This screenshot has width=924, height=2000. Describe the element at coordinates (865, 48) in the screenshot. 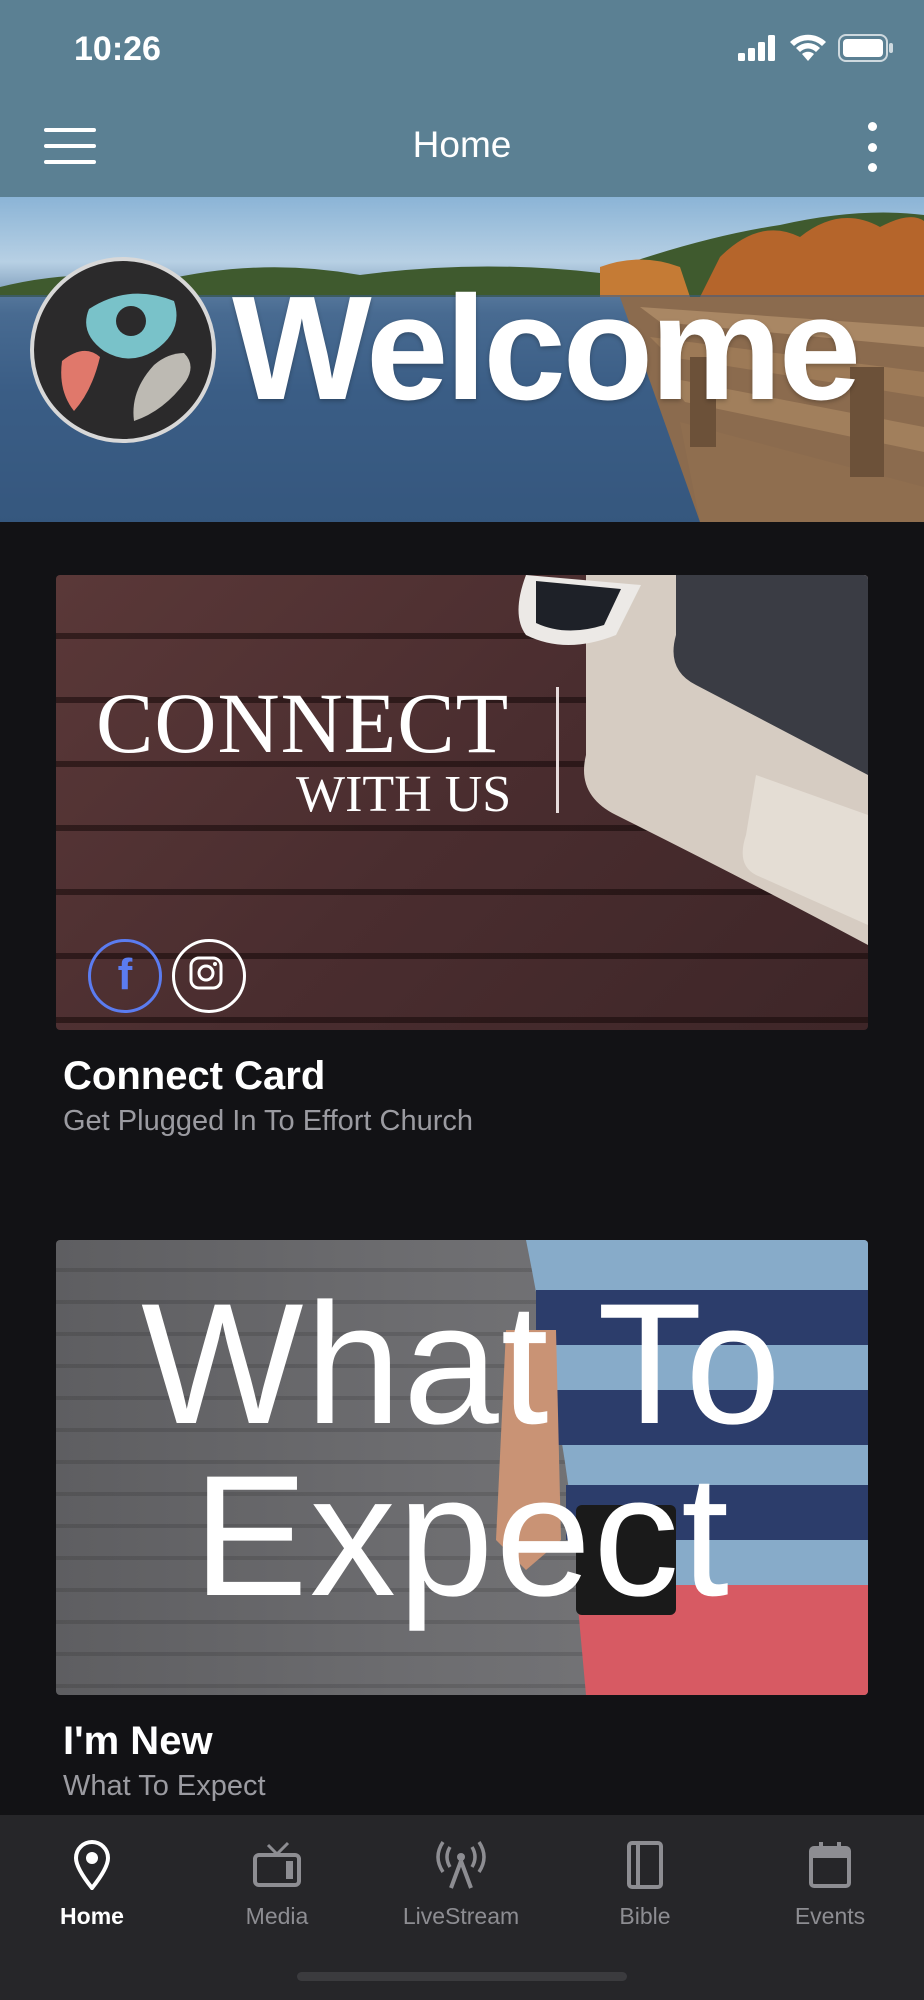

I see `battery-icon` at that location.